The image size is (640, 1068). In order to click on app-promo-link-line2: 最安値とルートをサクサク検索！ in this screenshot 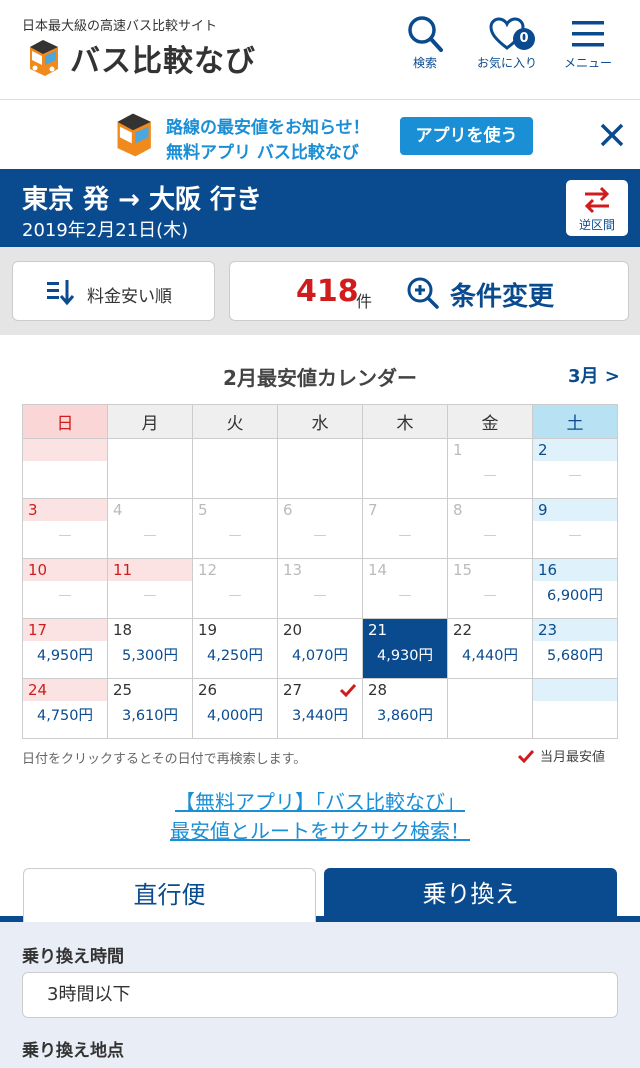, I will do `click(320, 829)`.